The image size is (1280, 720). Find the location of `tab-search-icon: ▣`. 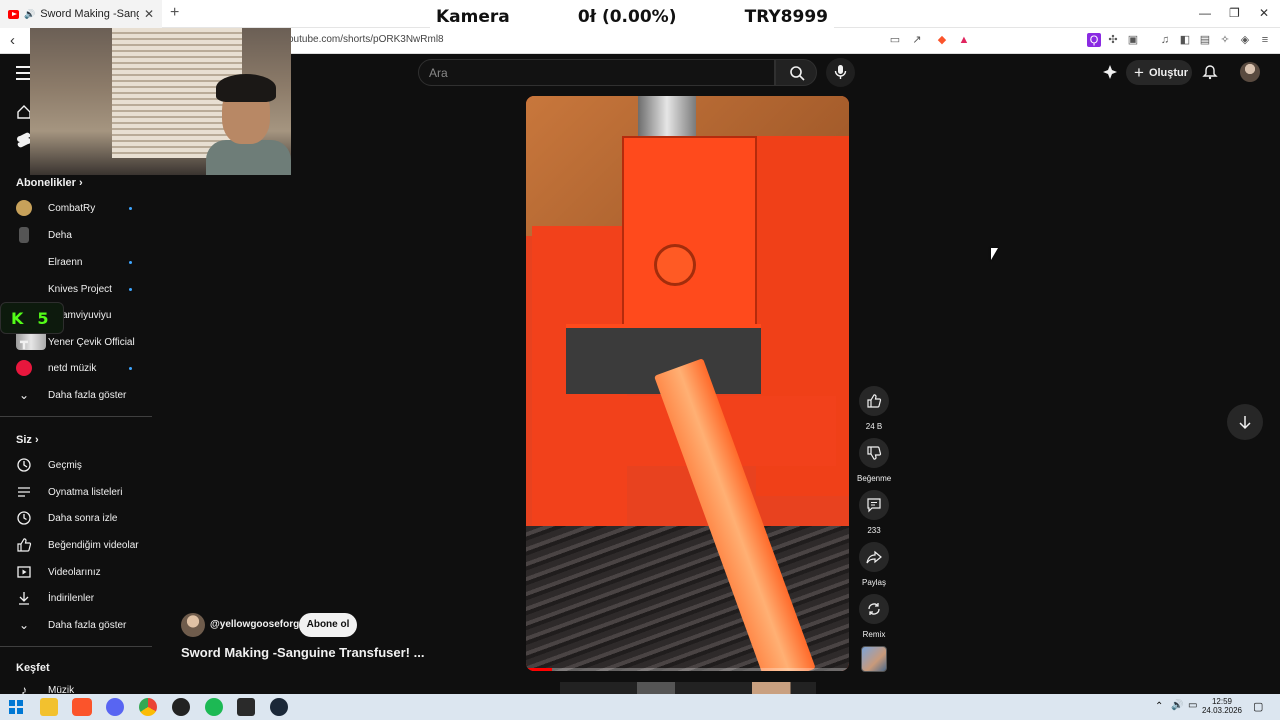

tab-search-icon: ▣ is located at coordinates (1133, 40).